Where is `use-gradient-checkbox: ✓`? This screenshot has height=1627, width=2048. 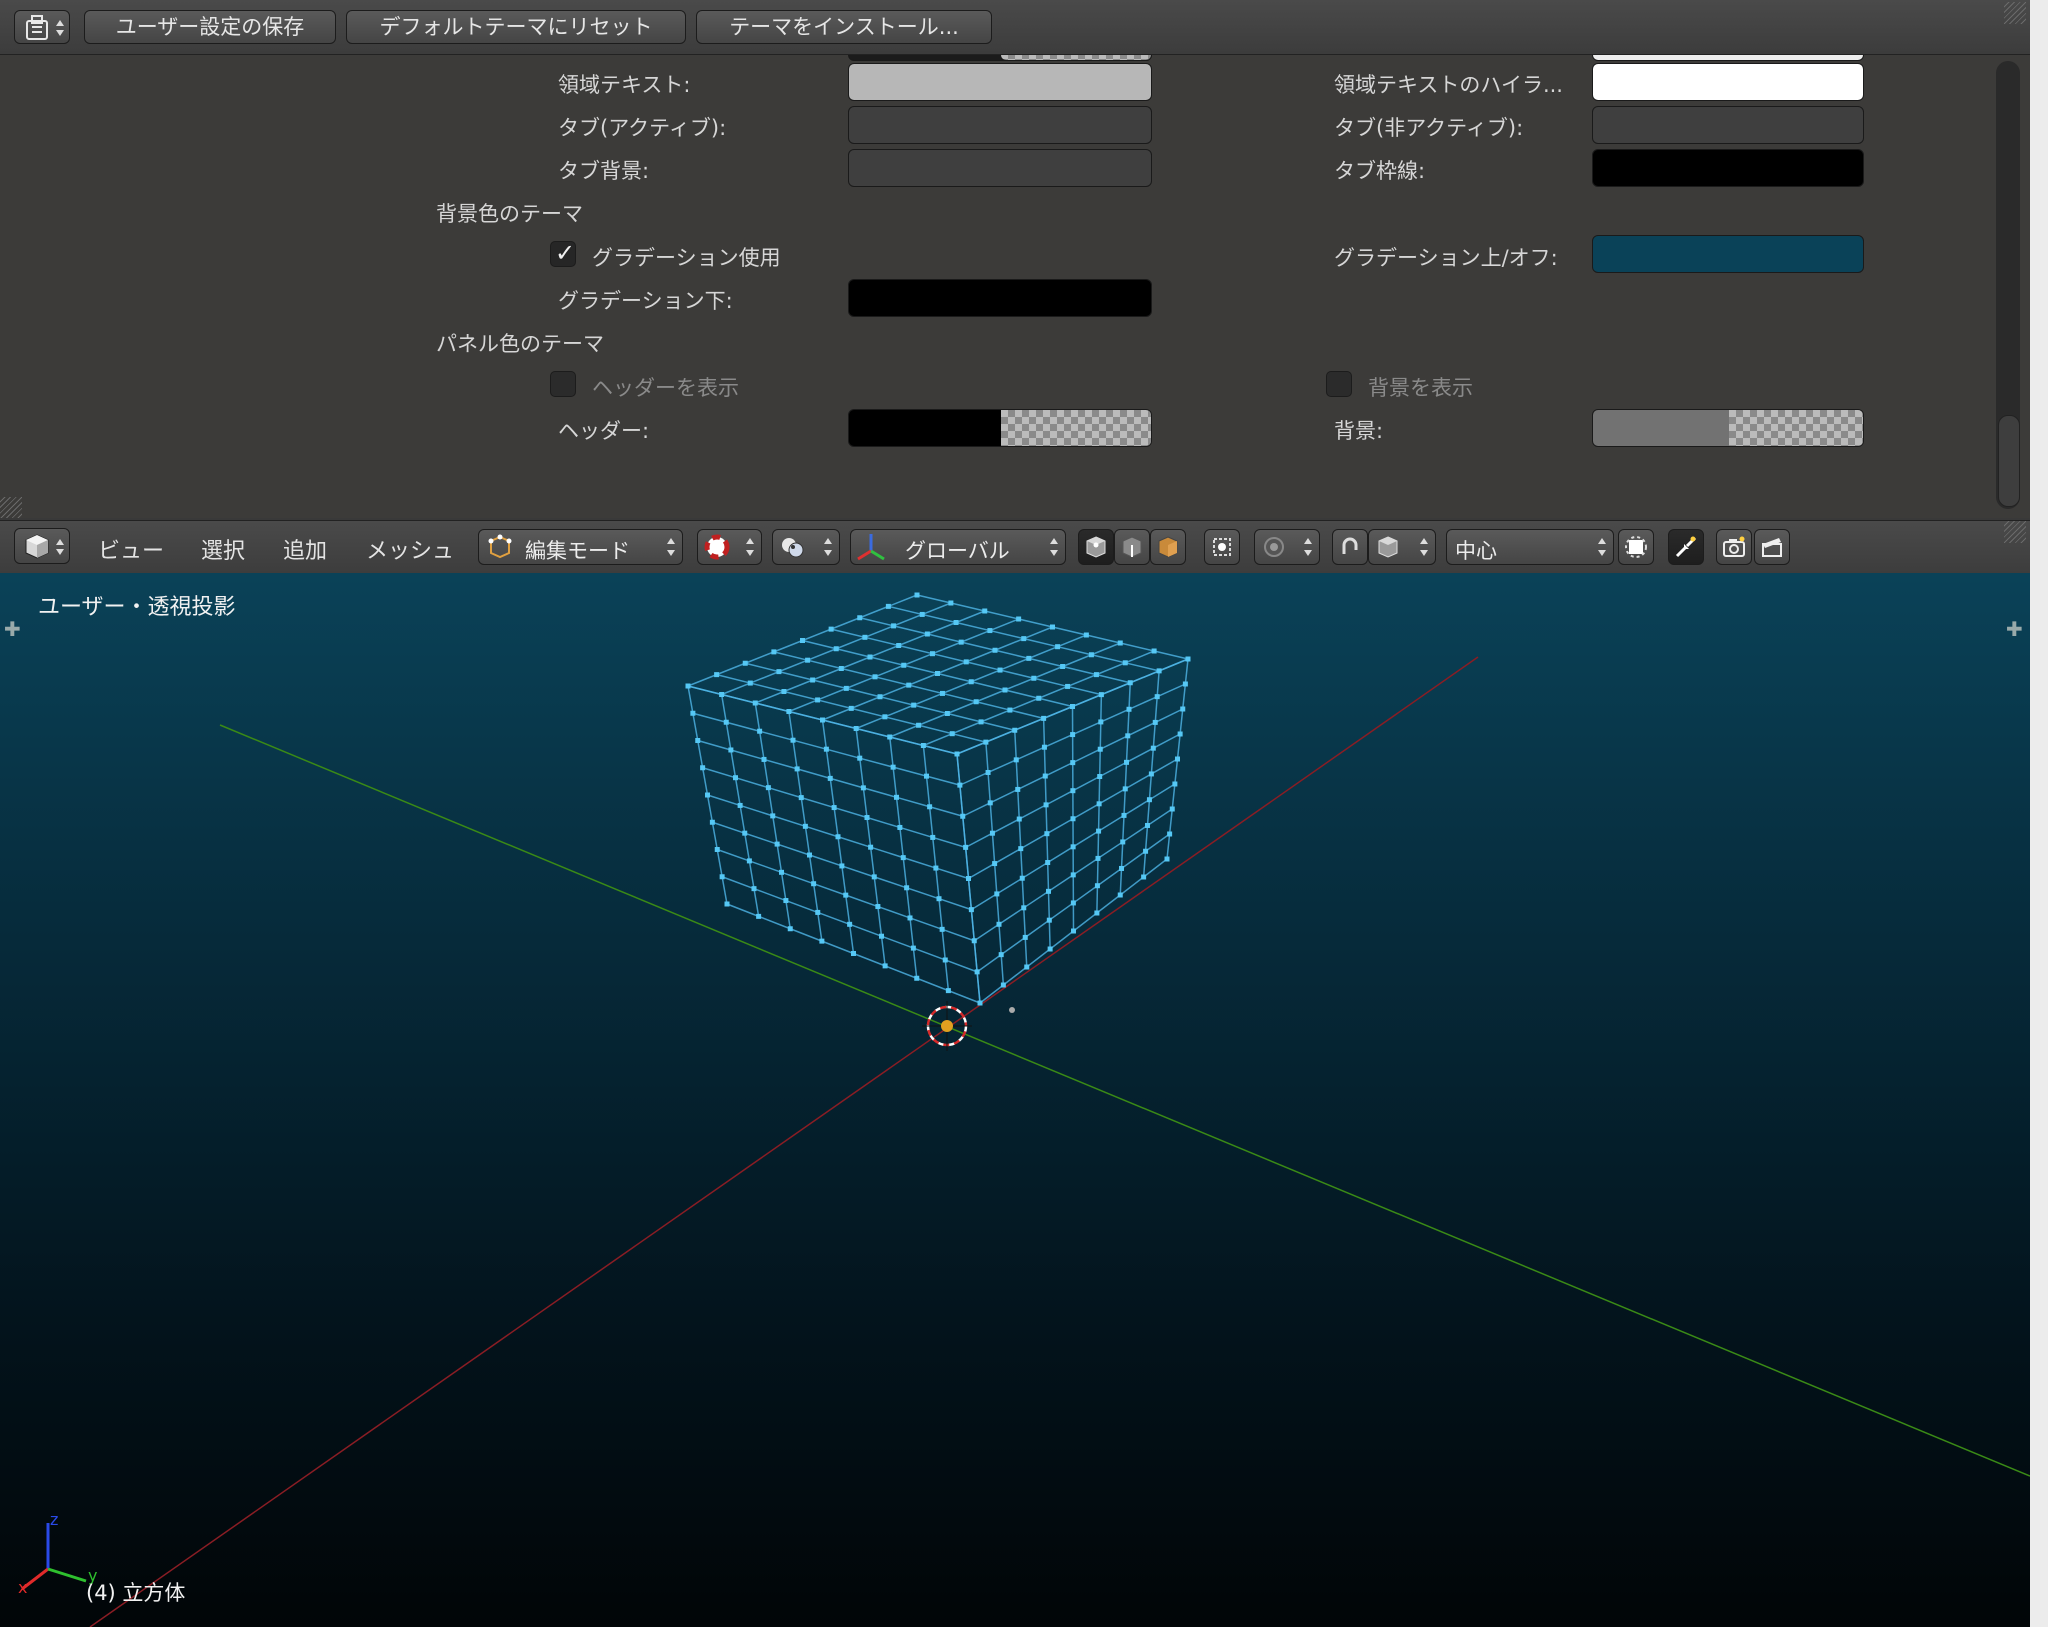
use-gradient-checkbox: ✓ is located at coordinates (563, 253).